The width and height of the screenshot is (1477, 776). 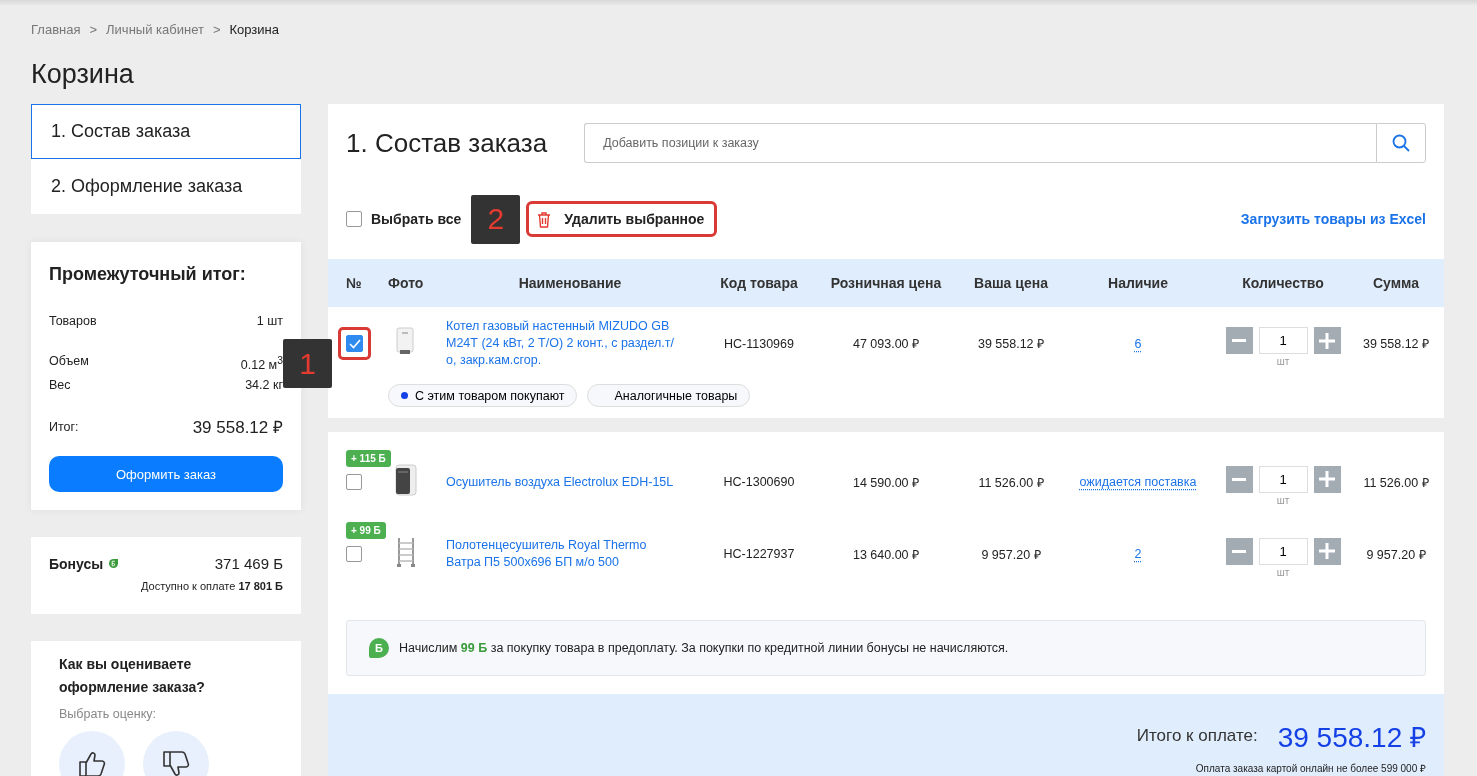 What do you see at coordinates (1396, 554) in the screenshot?
I see `row-sum: 9 957.20 ₽` at bounding box center [1396, 554].